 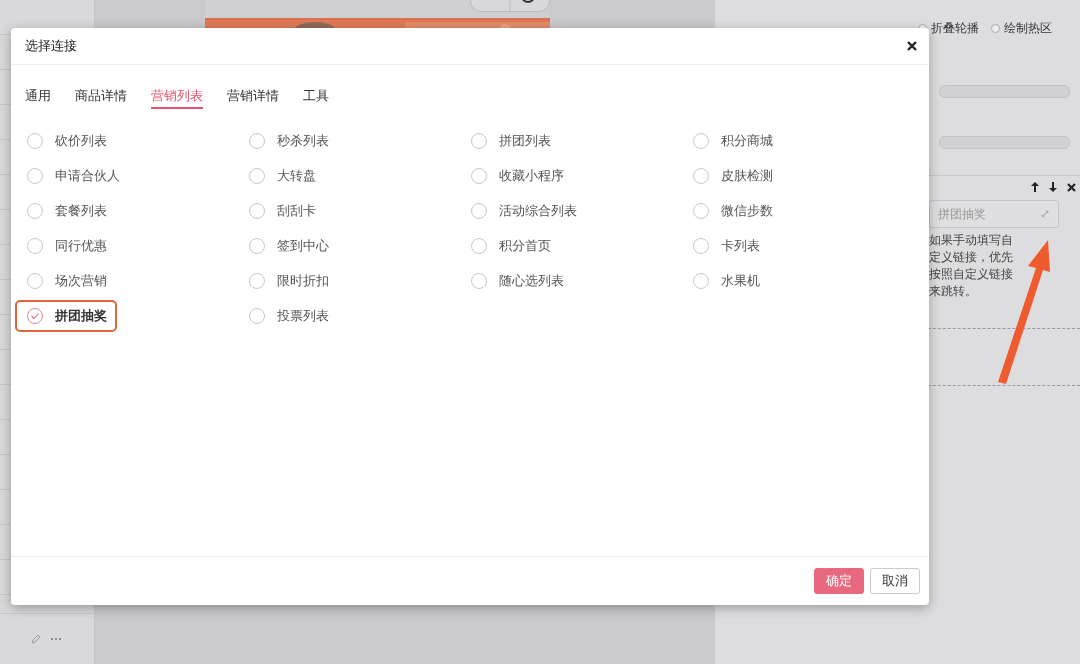 I want to click on option-label: 皮肤检测, so click(x=747, y=175).